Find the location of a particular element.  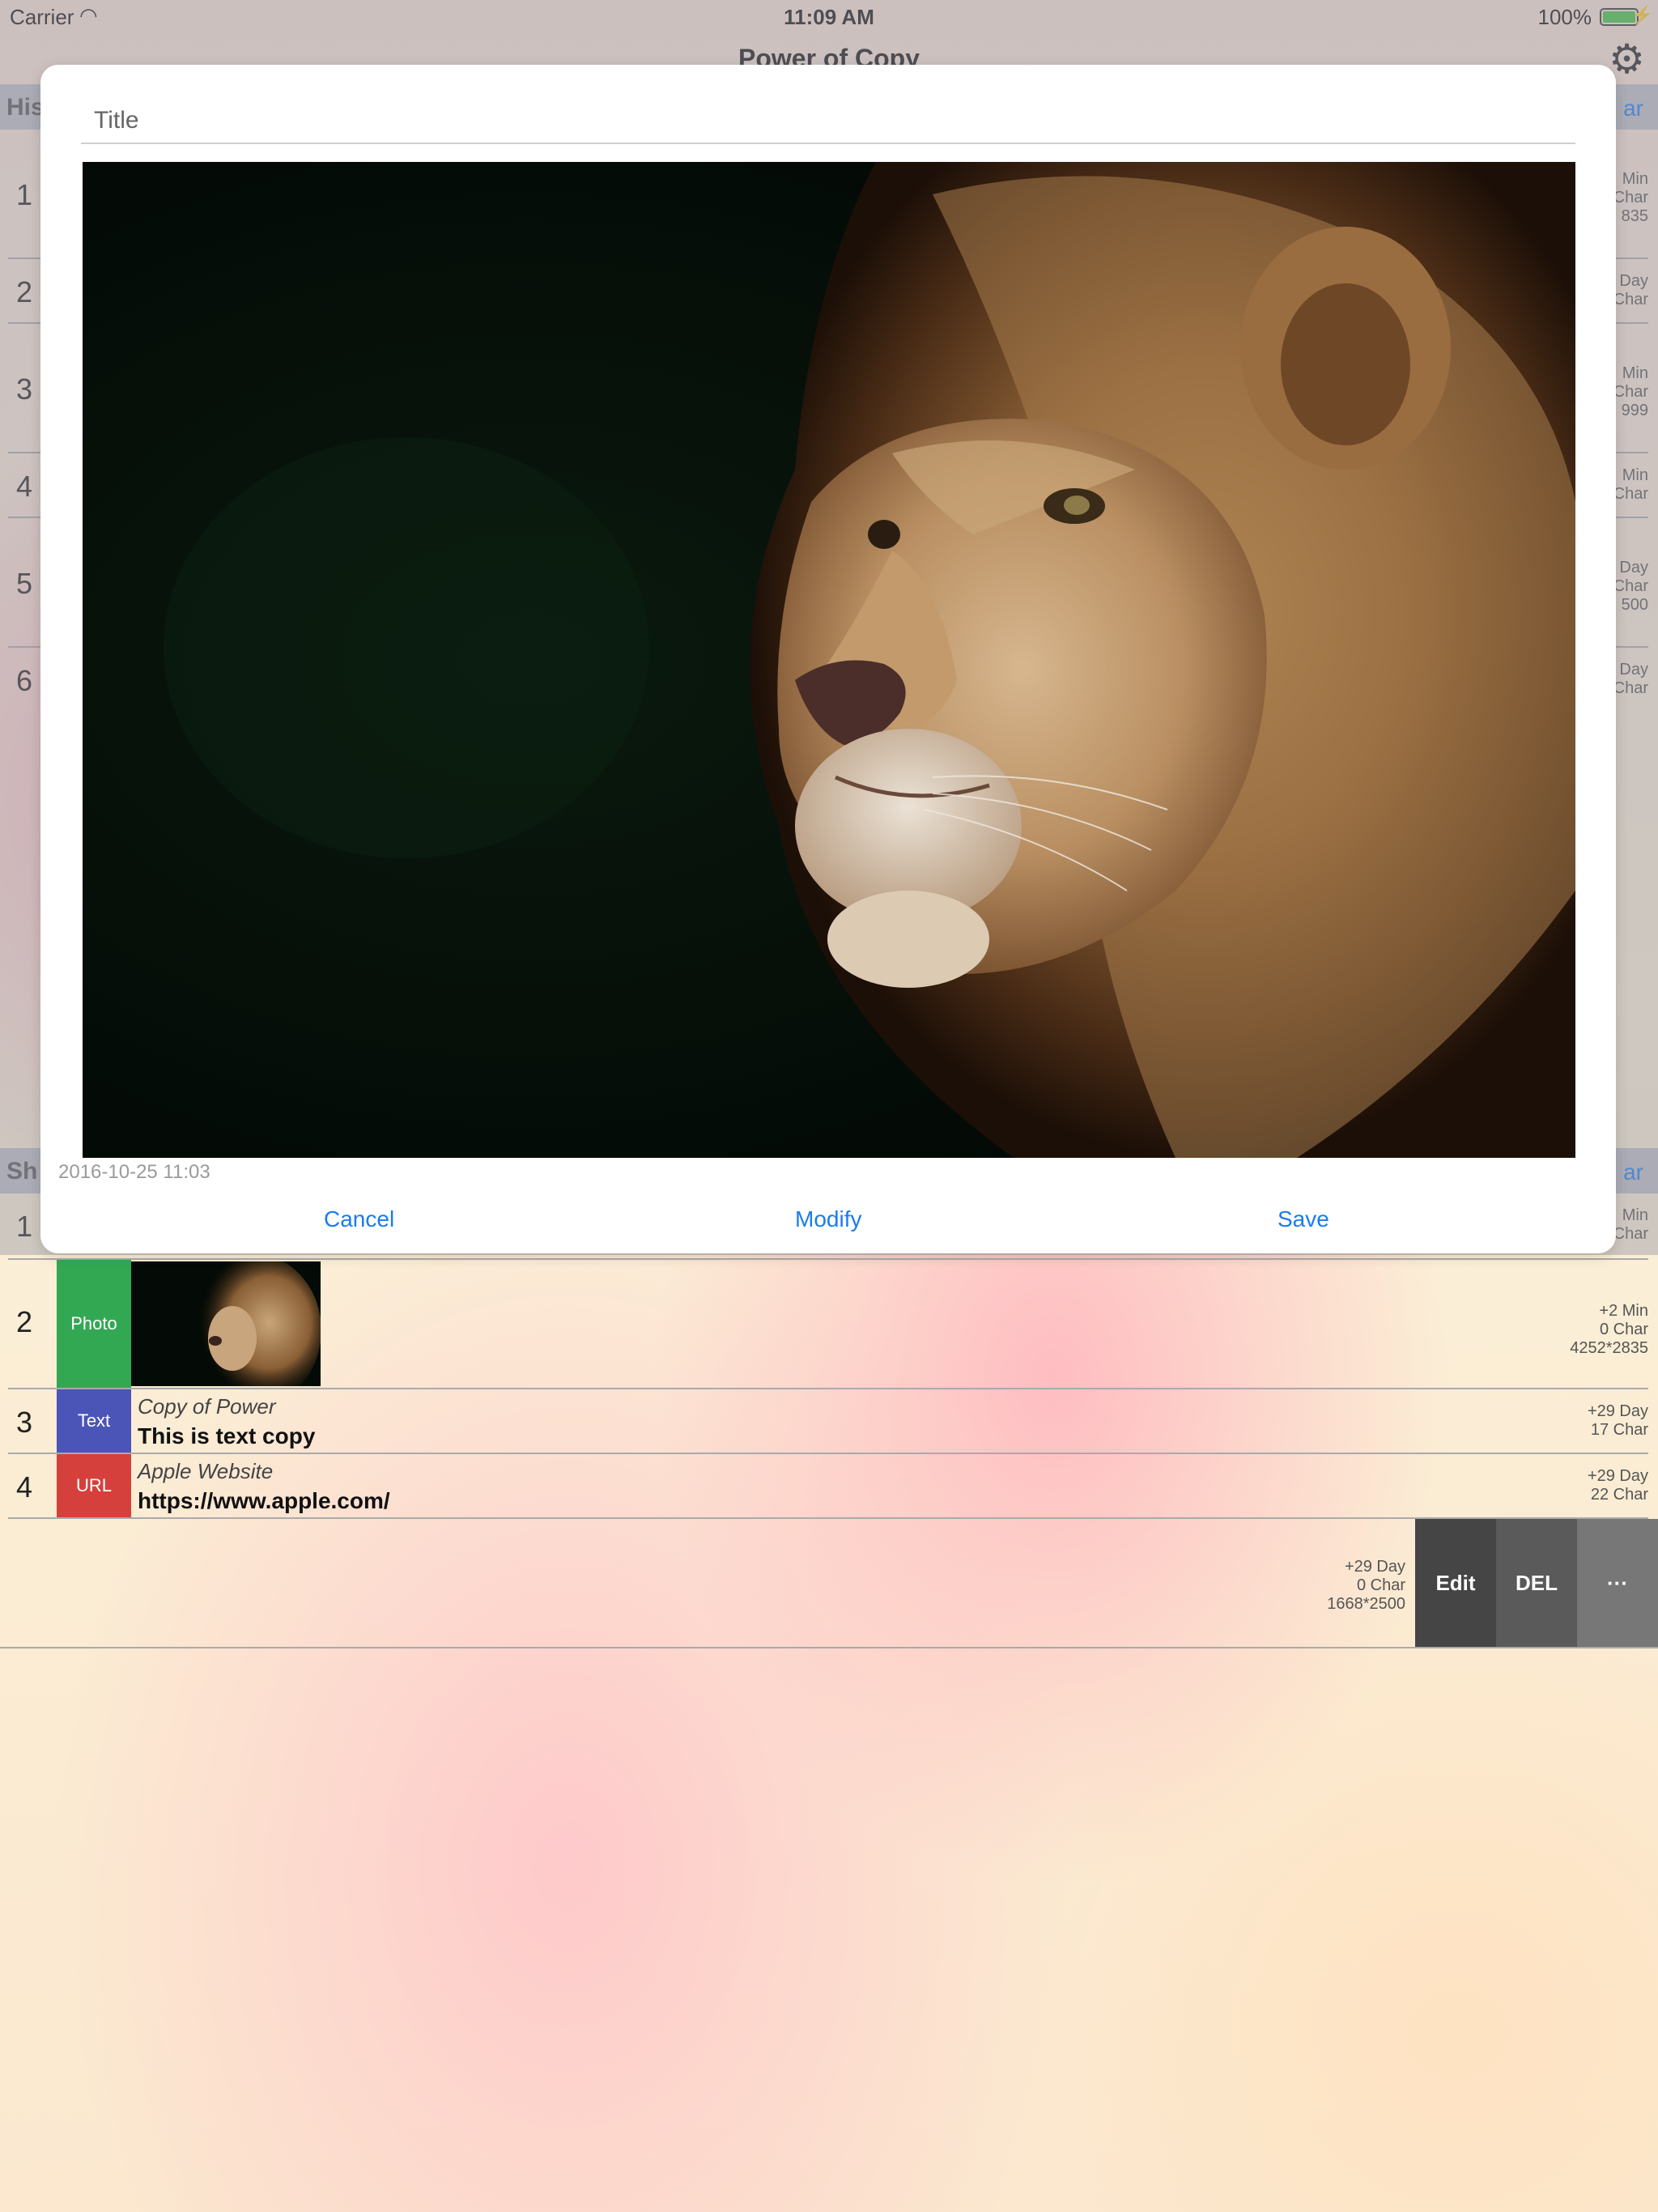

meta-chars: 22 Char is located at coordinates (1619, 1495).